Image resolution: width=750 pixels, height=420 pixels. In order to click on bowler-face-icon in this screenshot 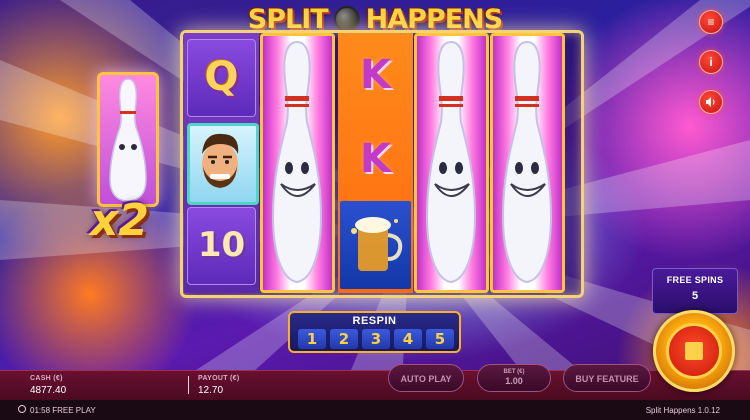, I will do `click(220, 160)`.